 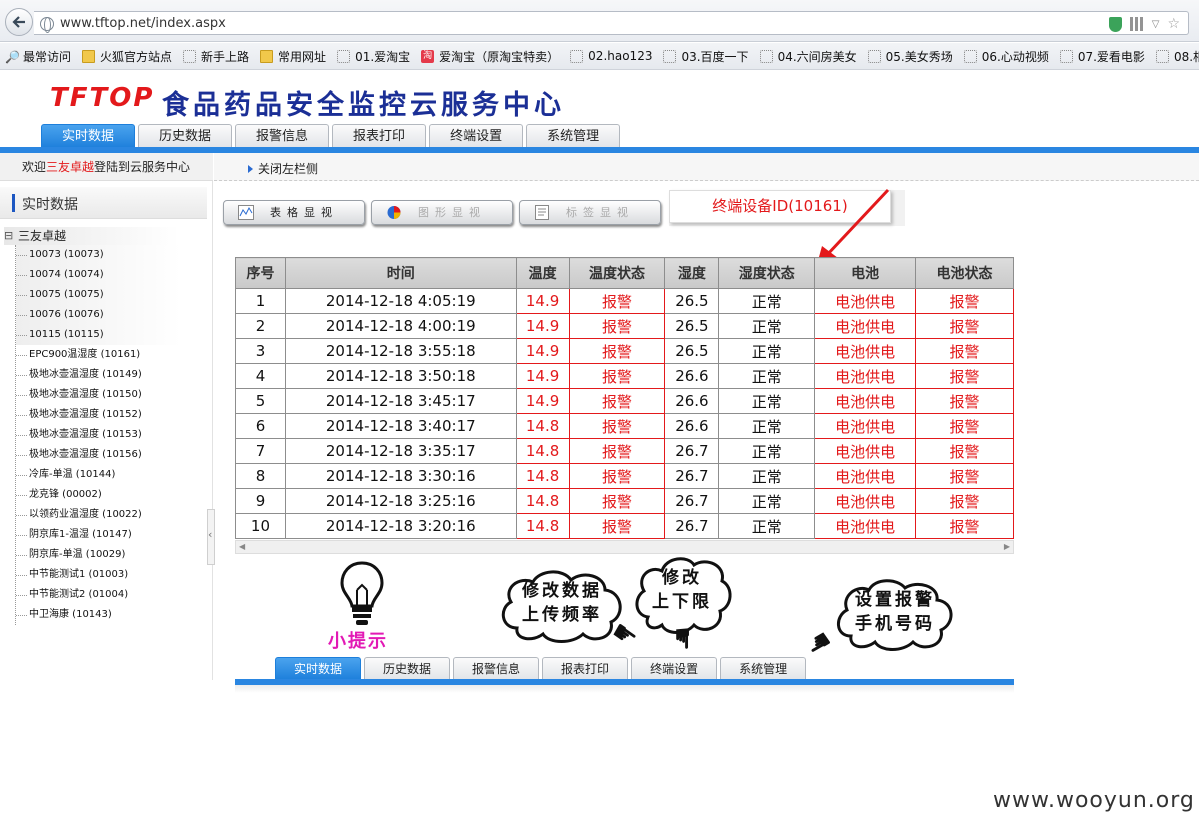 What do you see at coordinates (911, 56) in the screenshot?
I see `bookmark-item: 05.美女秀场` at bounding box center [911, 56].